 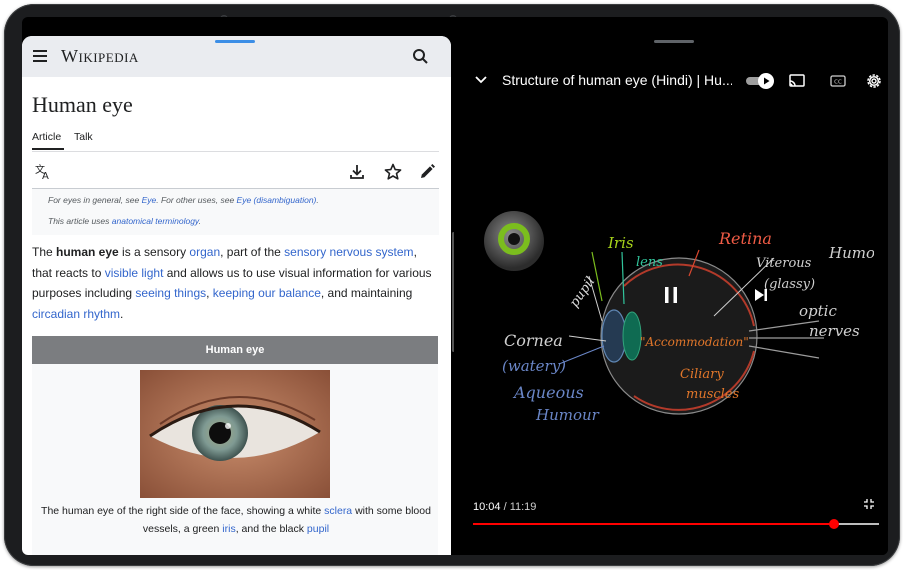 I want to click on svg-text: CC, so click(x=838, y=83).